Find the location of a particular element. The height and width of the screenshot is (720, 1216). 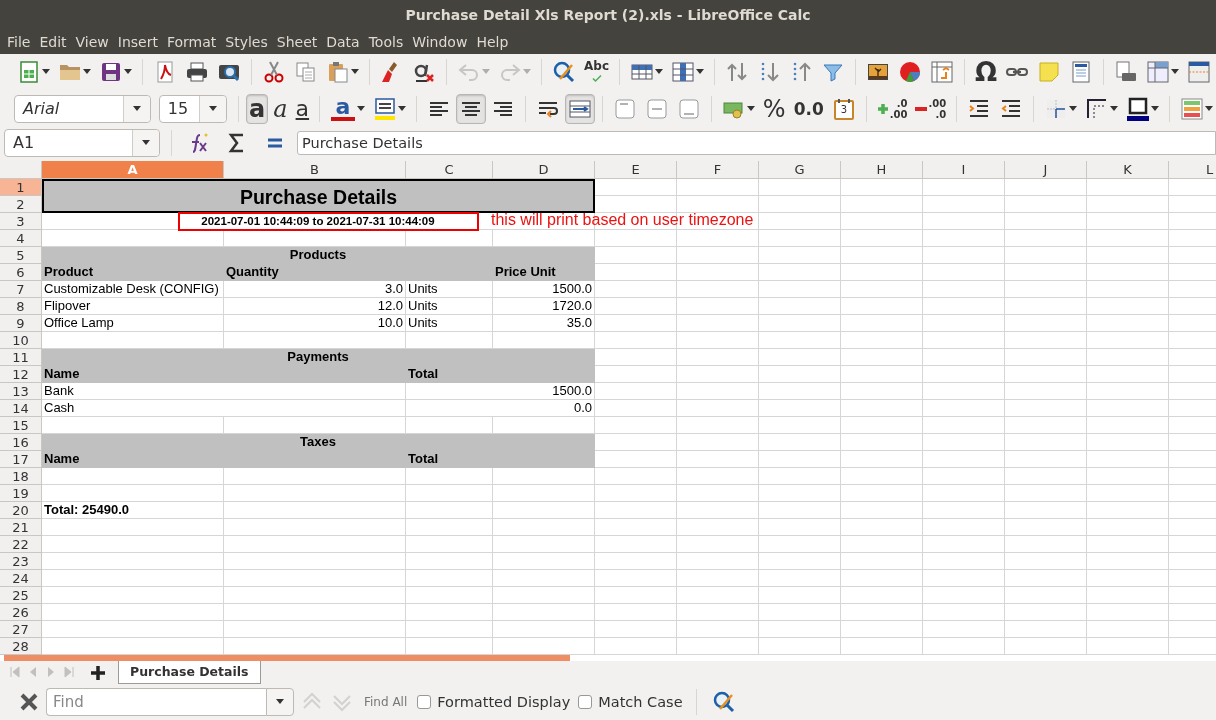

row-header: 6 is located at coordinates (21, 272).